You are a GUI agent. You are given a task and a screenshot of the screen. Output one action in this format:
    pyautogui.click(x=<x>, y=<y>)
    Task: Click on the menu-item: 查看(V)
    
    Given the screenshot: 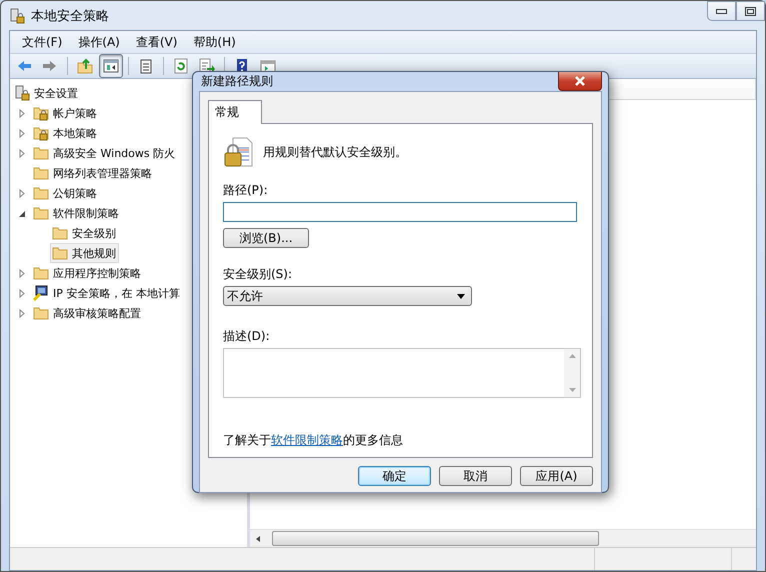 What is the action you would take?
    pyautogui.click(x=157, y=42)
    